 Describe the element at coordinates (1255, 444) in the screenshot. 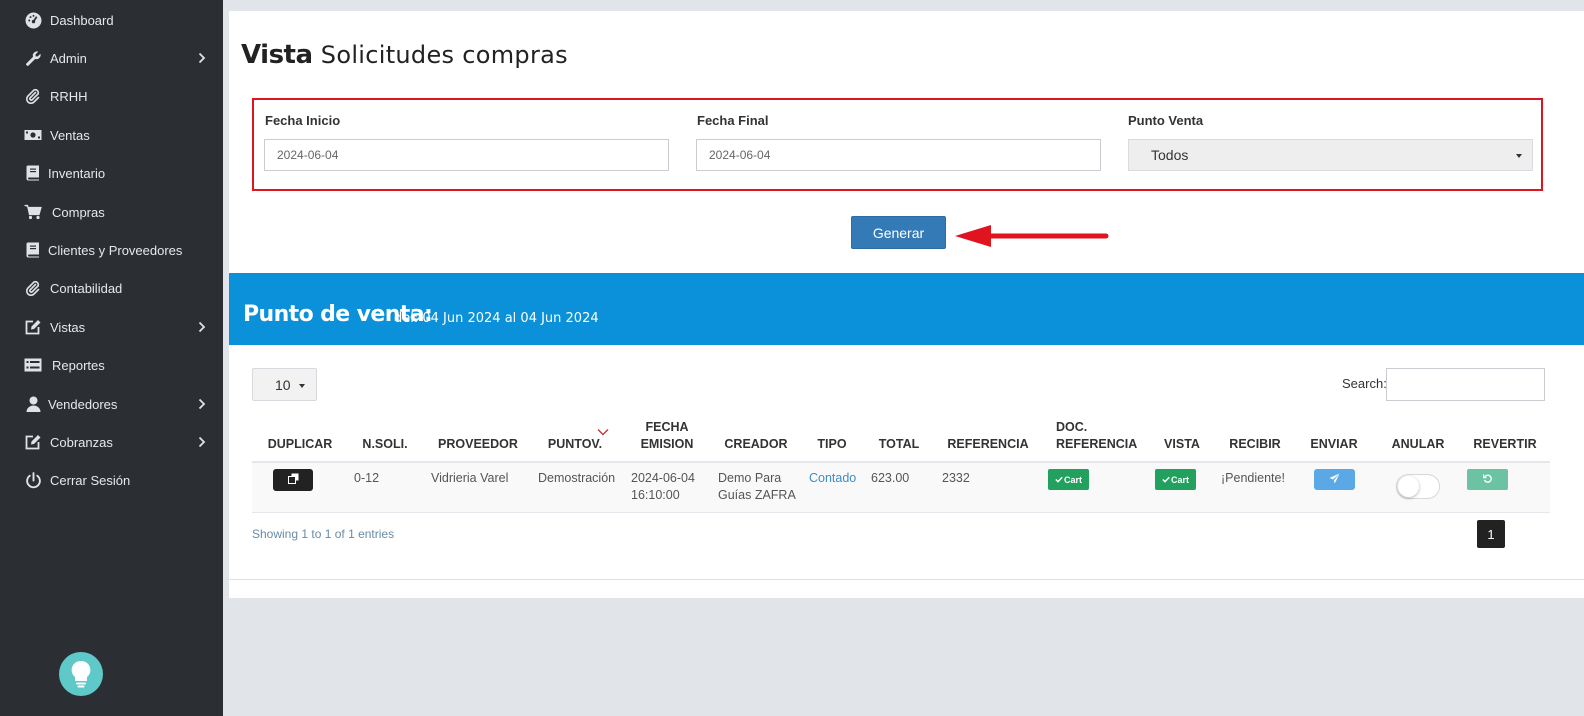

I see `th-recibir: RECIBIR` at that location.